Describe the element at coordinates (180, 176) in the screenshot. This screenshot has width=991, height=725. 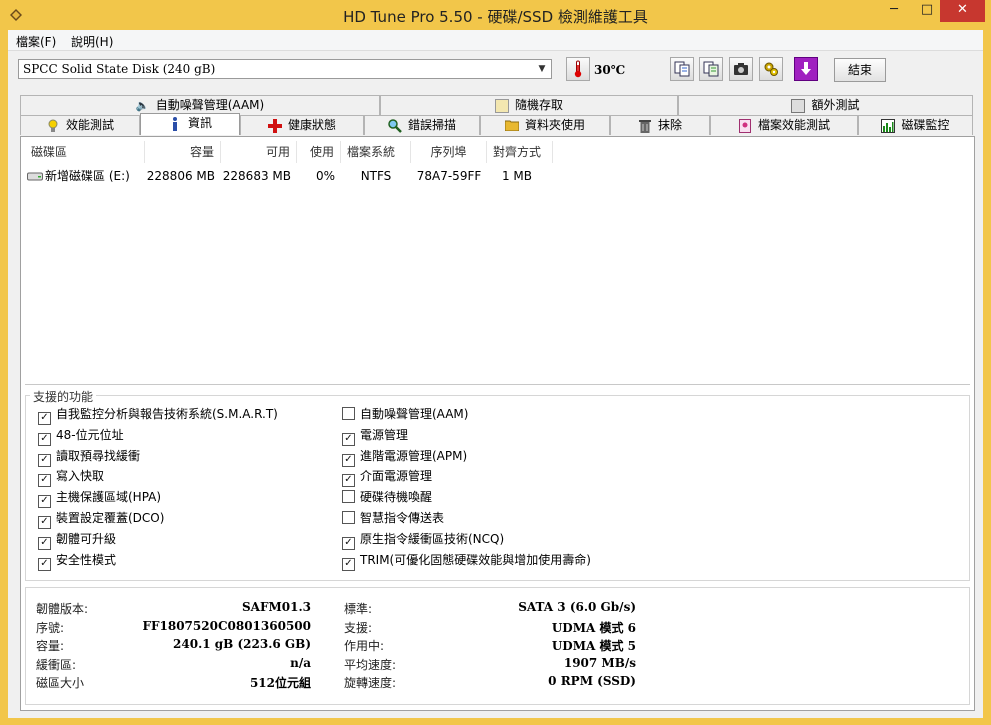
I see `cell-capacity: 228806 MB` at that location.